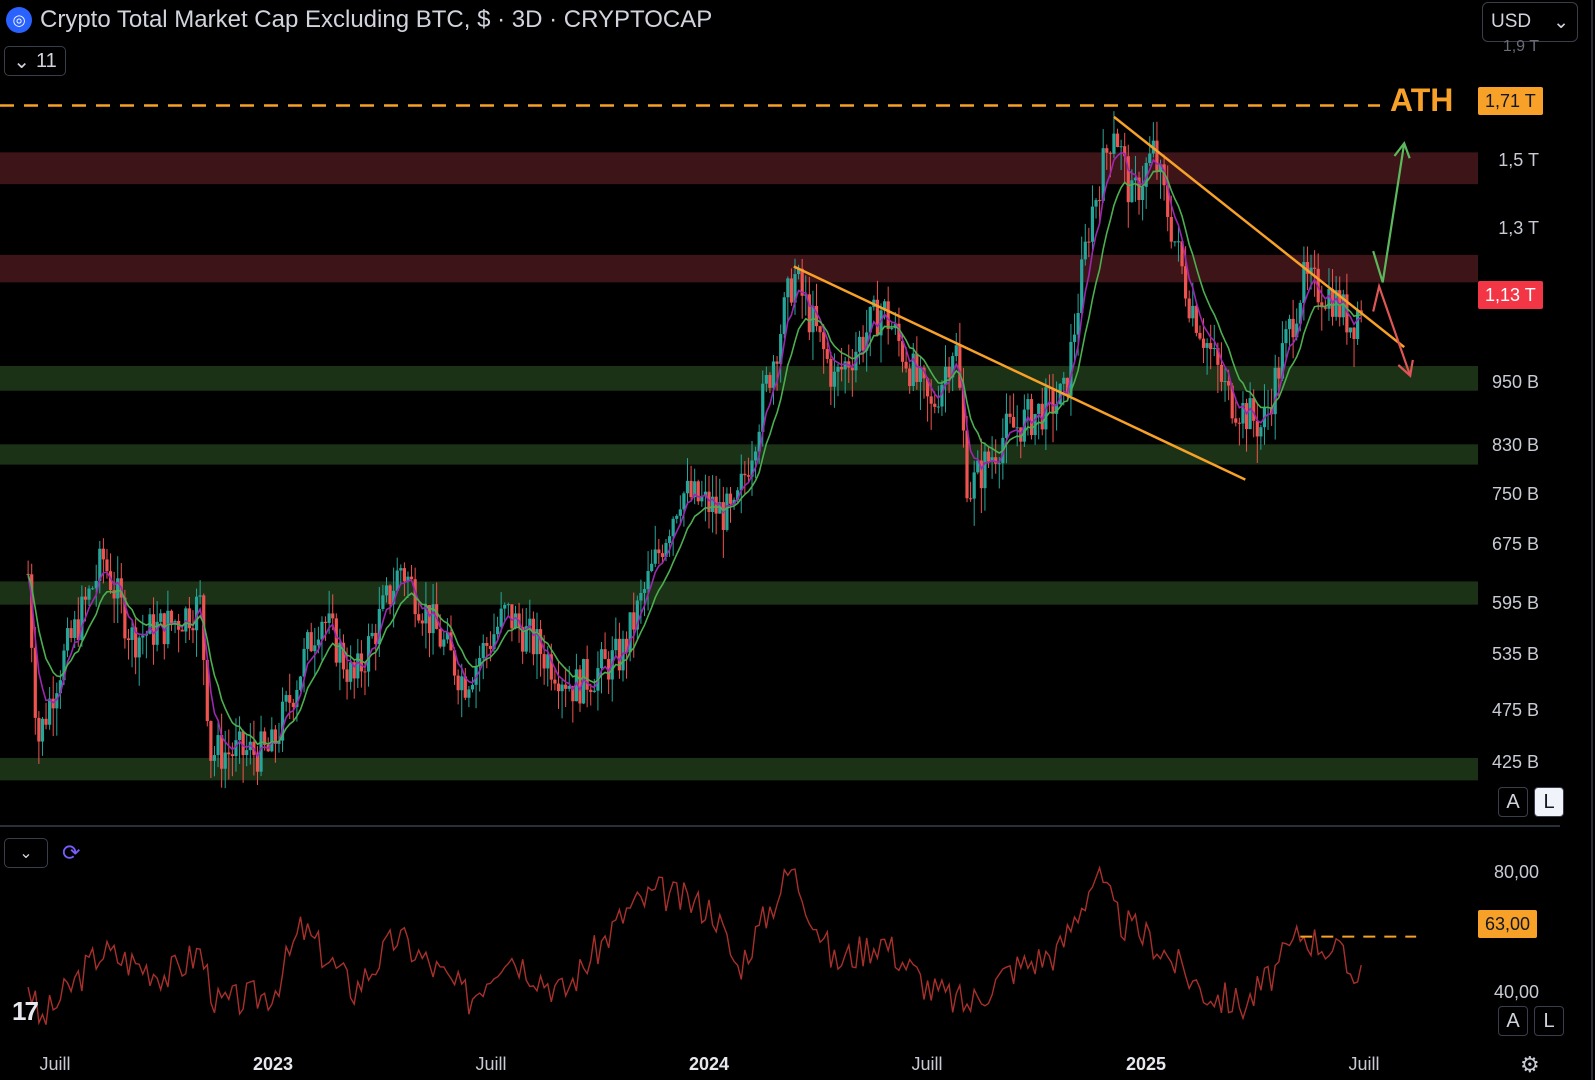 Image resolution: width=1595 pixels, height=1080 pixels. What do you see at coordinates (1515, 445) in the screenshot?
I see `price-label: 830 B` at bounding box center [1515, 445].